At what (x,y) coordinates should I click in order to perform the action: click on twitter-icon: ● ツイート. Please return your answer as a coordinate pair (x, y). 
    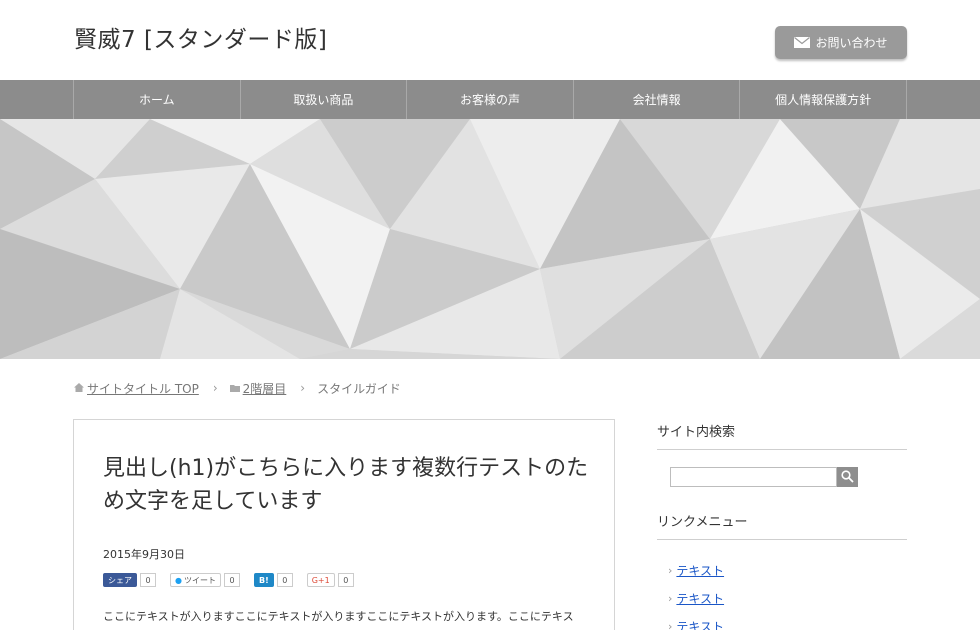
    Looking at the image, I should click on (195, 580).